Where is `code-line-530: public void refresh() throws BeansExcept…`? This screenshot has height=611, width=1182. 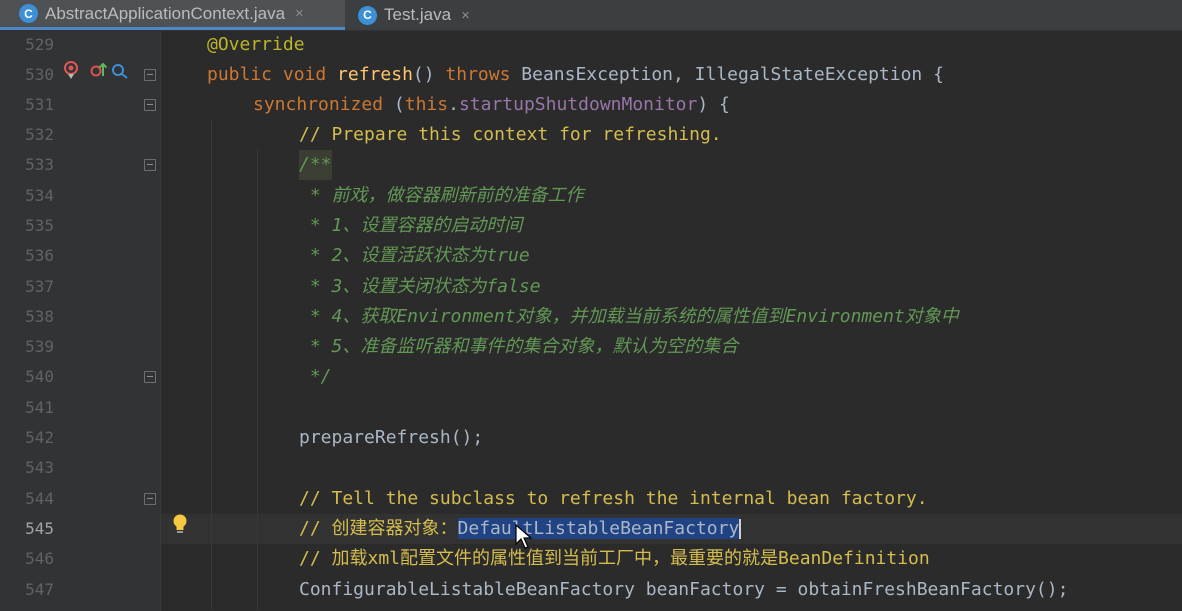 code-line-530: public void refresh() throws BeansExcept… is located at coordinates (575, 75).